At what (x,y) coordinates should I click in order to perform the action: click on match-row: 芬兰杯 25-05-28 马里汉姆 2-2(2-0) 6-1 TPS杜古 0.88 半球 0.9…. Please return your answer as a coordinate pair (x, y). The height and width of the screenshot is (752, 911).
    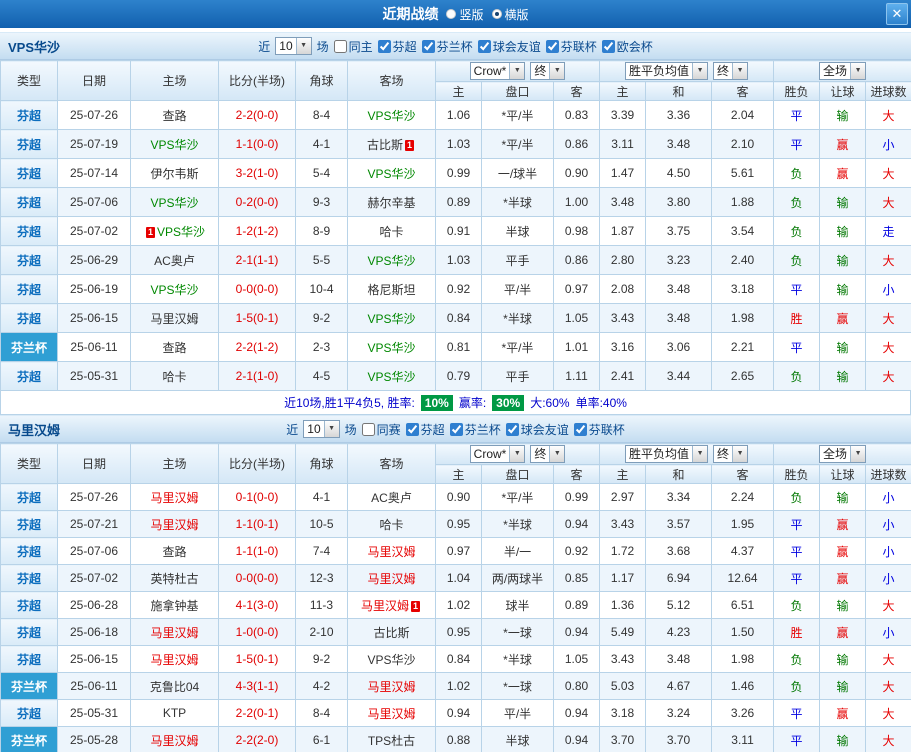
    Looking at the image, I should click on (455, 739).